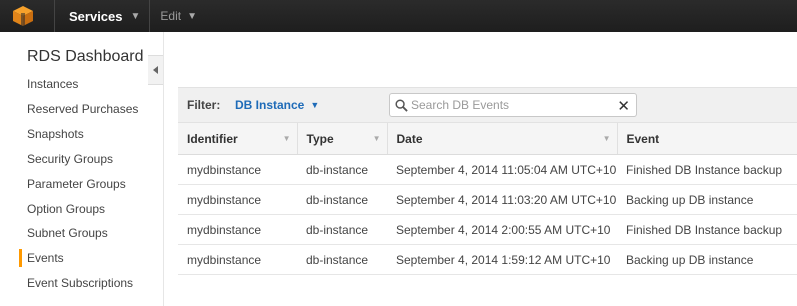 This screenshot has width=797, height=306. What do you see at coordinates (70, 159) in the screenshot?
I see `sidebar-item-security-groups: Security Groups` at bounding box center [70, 159].